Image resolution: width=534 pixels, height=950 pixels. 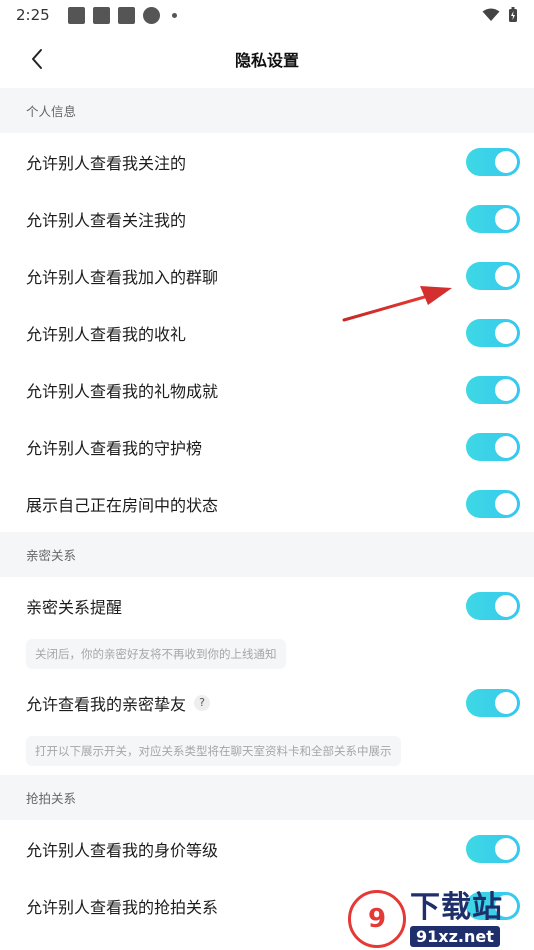 What do you see at coordinates (156, 654) in the screenshot?
I see `remind-hint: 关闭后，你的亲密好友将不再收到你的上线通知` at bounding box center [156, 654].